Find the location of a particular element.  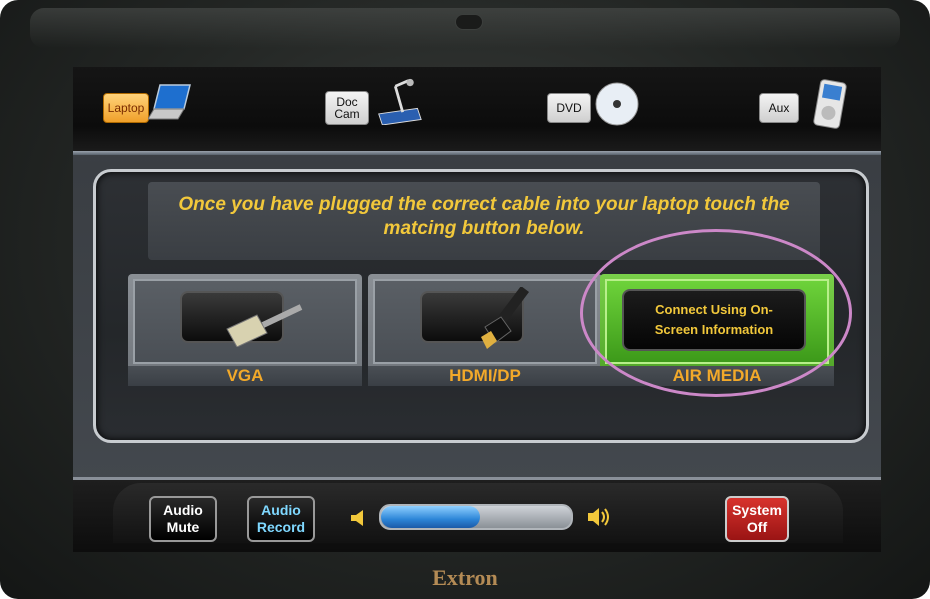

annotation-highlight-circle is located at coordinates (716, 313).